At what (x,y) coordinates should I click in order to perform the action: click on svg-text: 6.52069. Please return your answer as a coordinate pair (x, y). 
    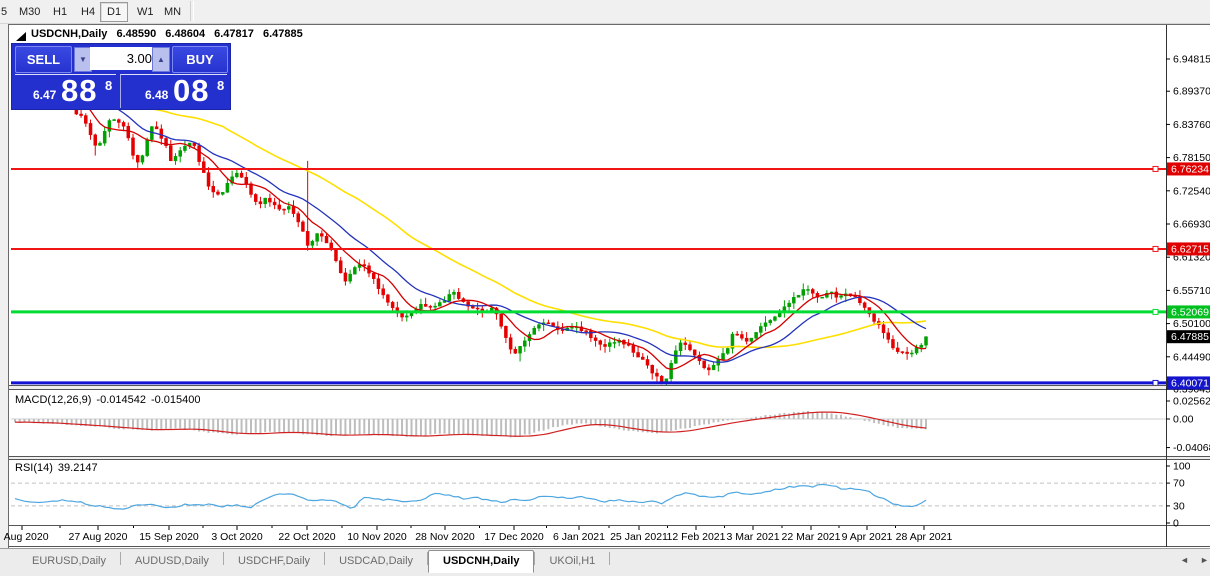
    Looking at the image, I should click on (1190, 312).